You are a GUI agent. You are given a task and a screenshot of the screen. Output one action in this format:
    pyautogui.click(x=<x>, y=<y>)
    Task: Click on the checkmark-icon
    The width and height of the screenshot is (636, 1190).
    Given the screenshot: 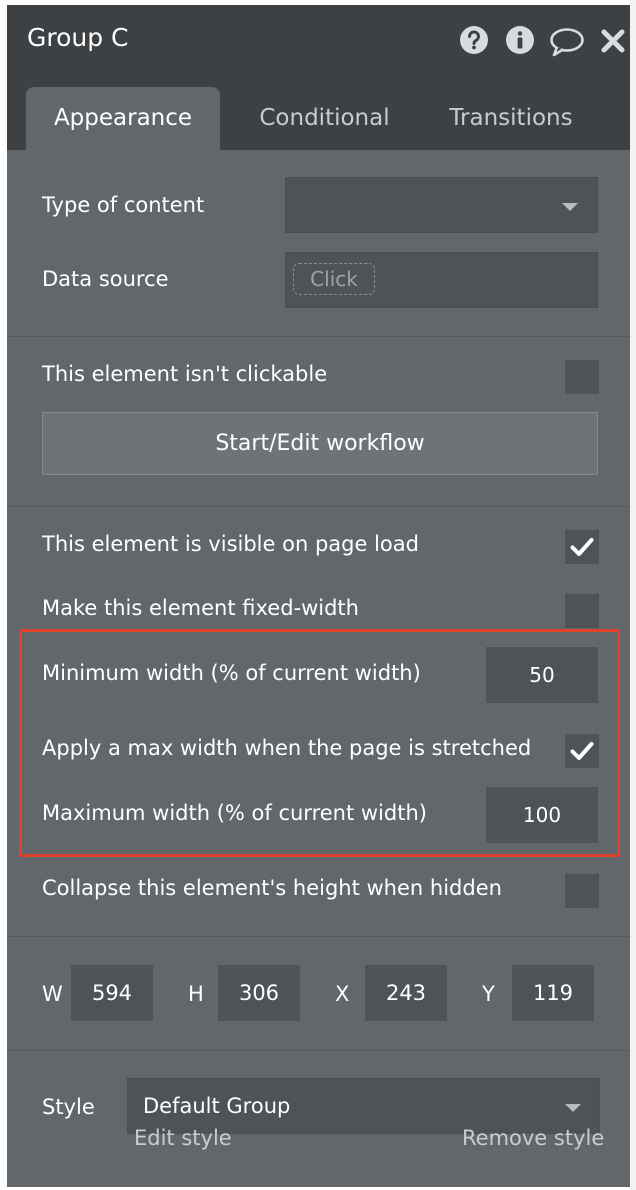 What is the action you would take?
    pyautogui.click(x=582, y=547)
    